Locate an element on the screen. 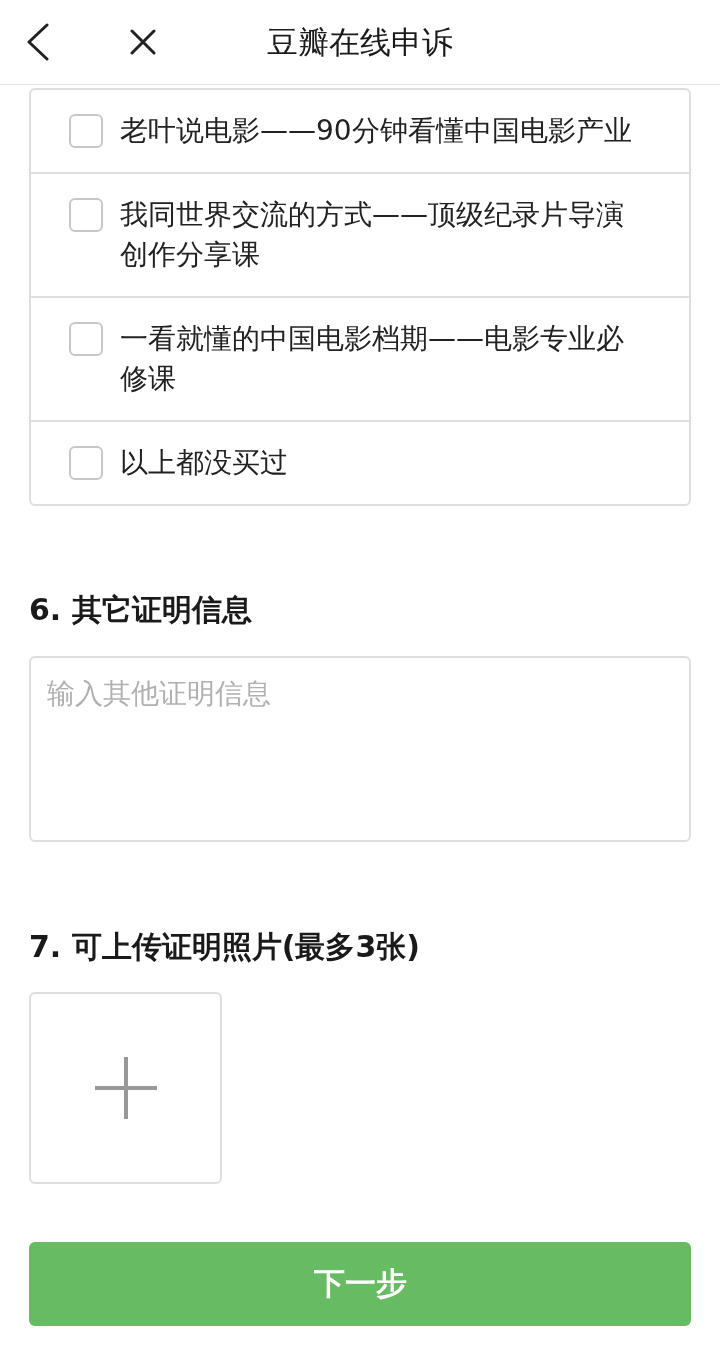 The height and width of the screenshot is (1354, 720). option-row: 我同世界交流的方式——顶级纪录片导演创作分享课 is located at coordinates (360, 234).